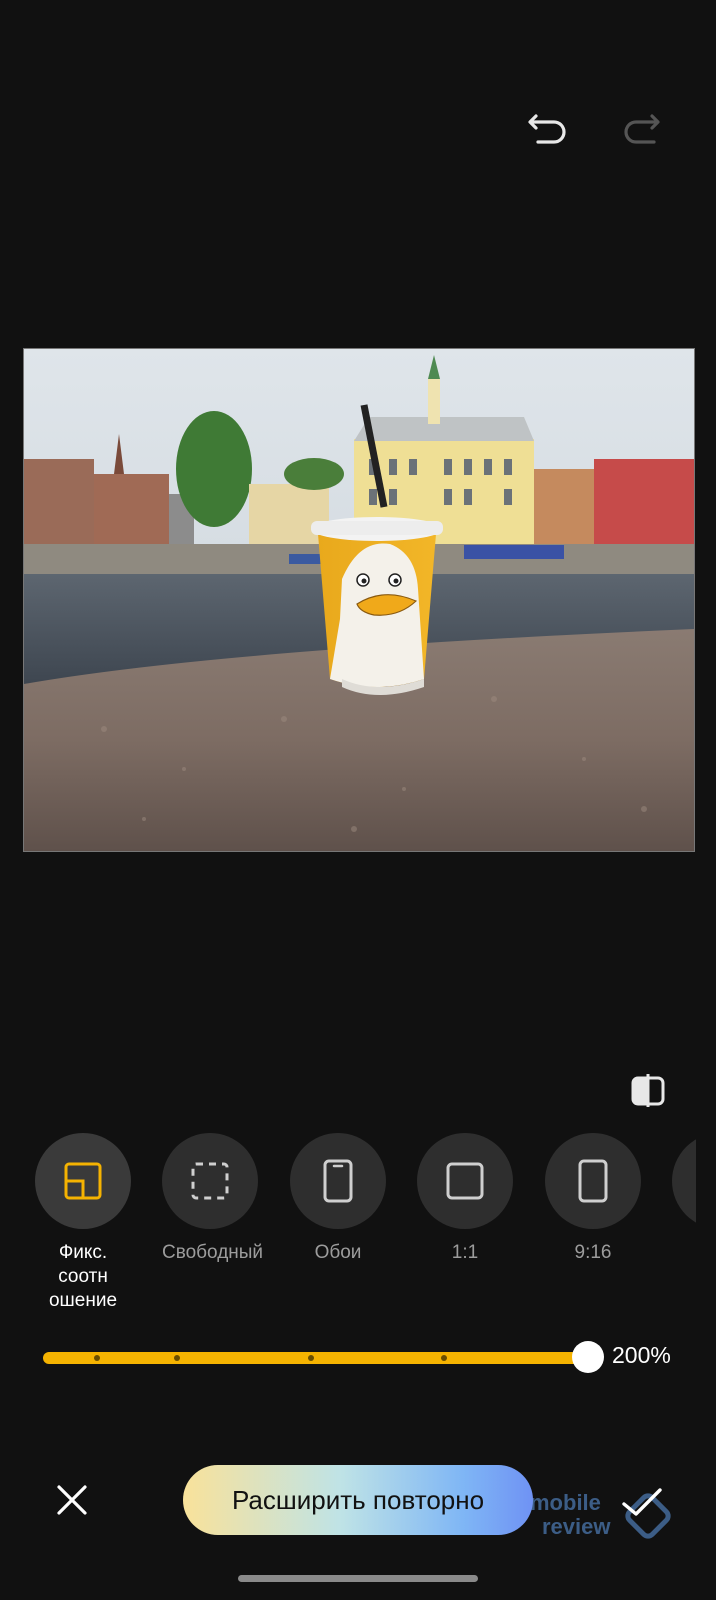 The height and width of the screenshot is (1600, 716). I want to click on expand-again-button: Расширить повторно, so click(358, 1500).